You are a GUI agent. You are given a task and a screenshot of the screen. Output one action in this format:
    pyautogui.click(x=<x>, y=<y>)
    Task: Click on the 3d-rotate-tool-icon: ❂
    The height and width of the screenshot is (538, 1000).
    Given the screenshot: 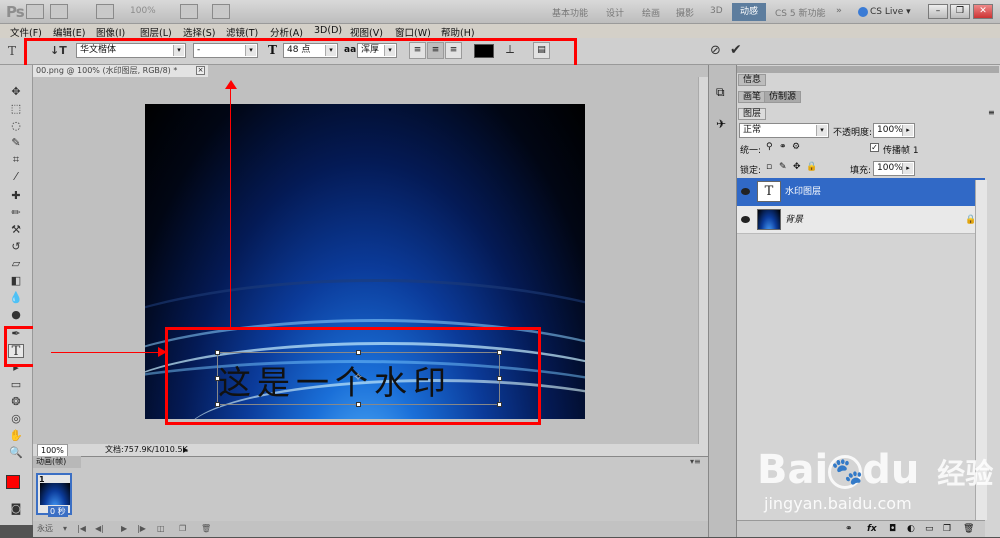 What is the action you would take?
    pyautogui.click(x=16, y=402)
    